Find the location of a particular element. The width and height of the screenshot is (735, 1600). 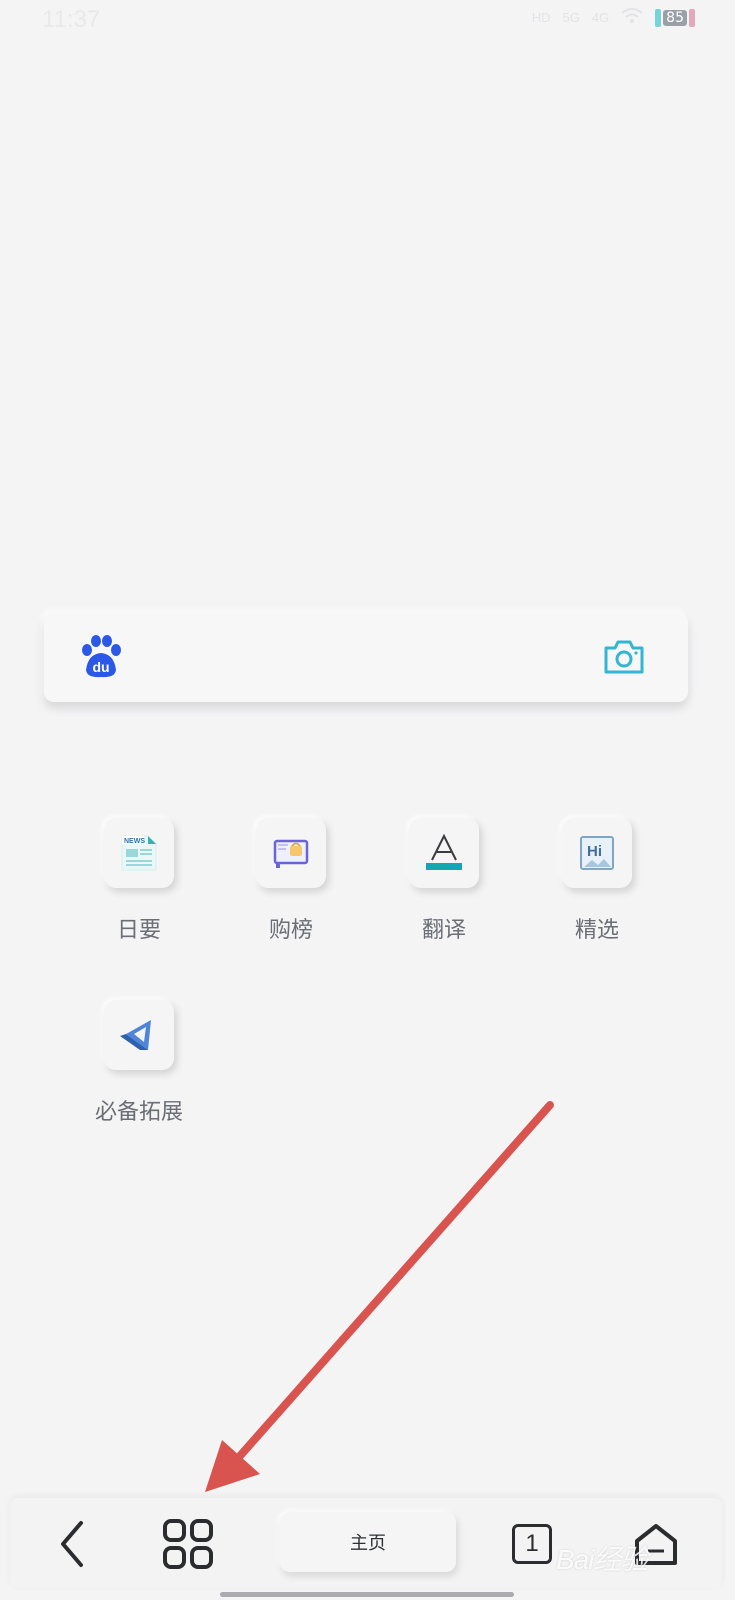

svg-text: du is located at coordinates (100, 667).